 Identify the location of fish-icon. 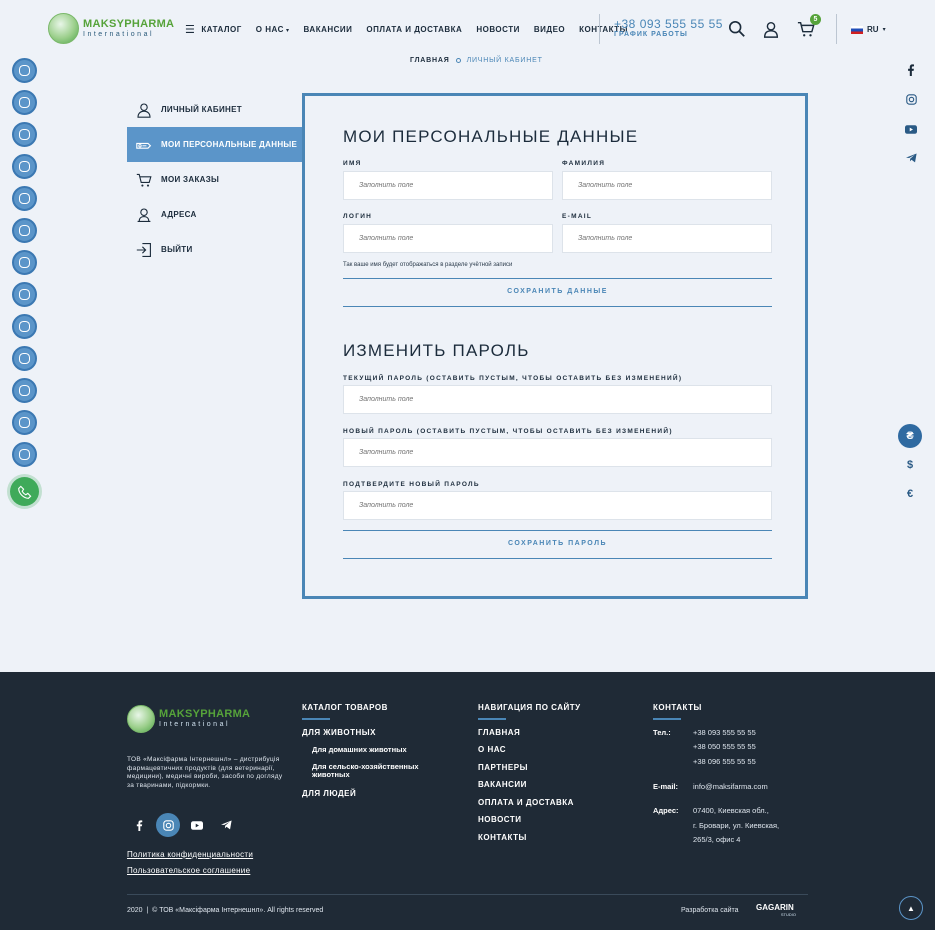
(24, 166).